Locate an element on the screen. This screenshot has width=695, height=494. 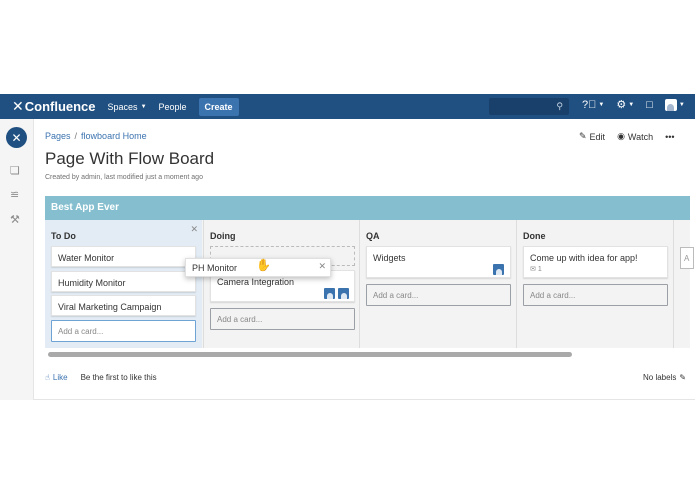
user-menu: ▼ is located at coordinates (674, 104).